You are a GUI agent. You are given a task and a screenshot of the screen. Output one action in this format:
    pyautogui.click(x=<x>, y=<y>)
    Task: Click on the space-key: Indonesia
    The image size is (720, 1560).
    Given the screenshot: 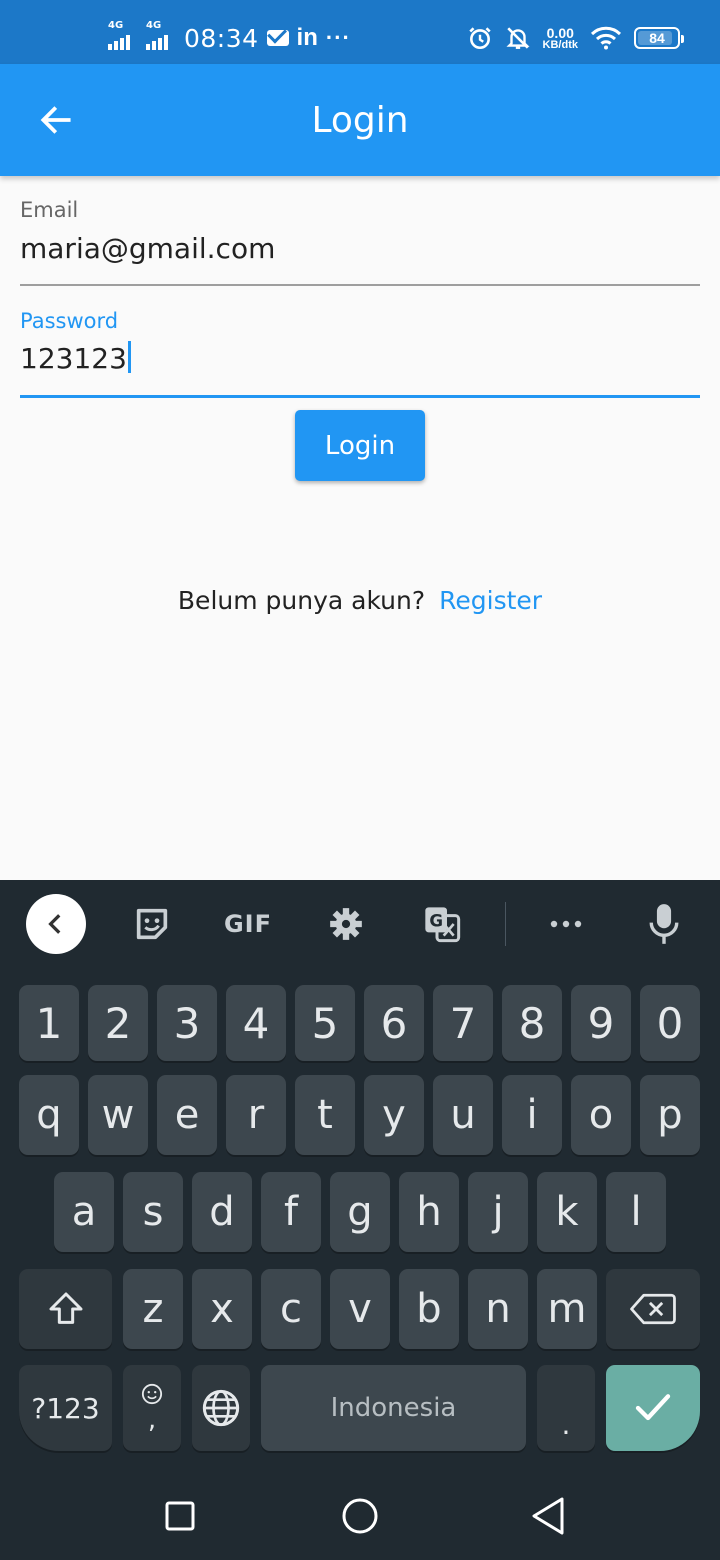 What is the action you would take?
    pyautogui.click(x=393, y=1408)
    